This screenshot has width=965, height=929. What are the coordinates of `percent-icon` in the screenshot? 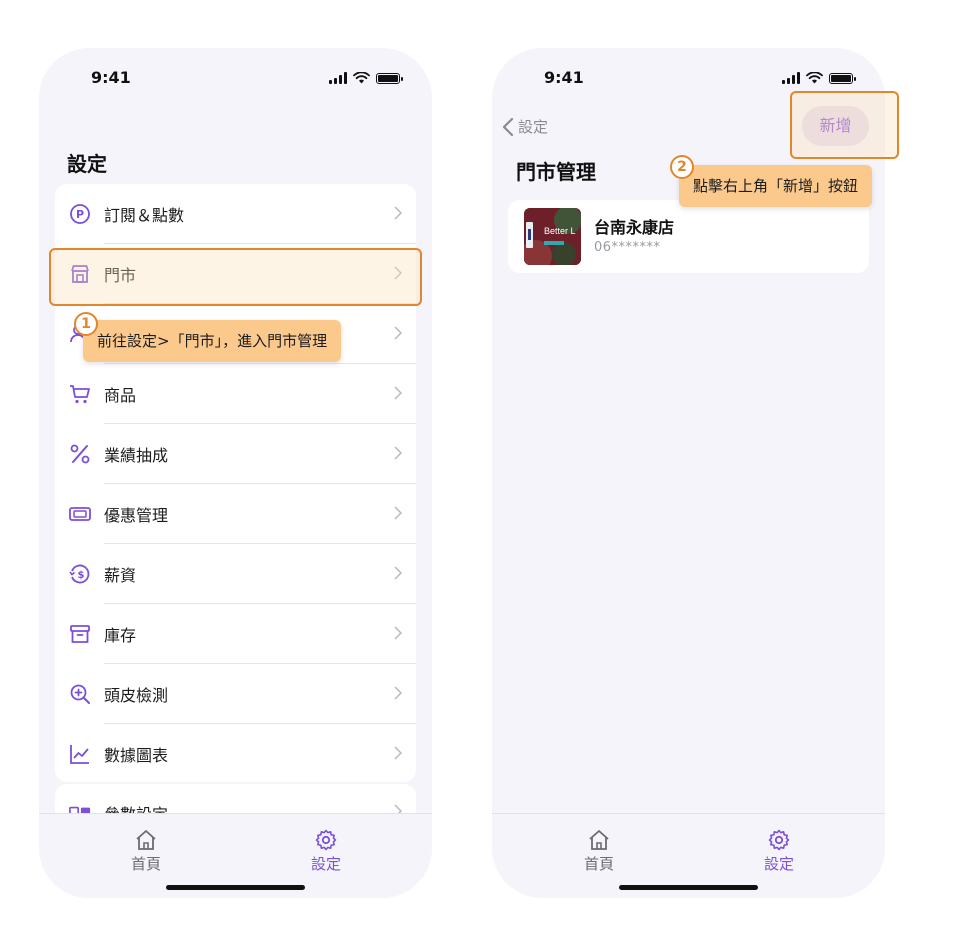 It's located at (80, 454).